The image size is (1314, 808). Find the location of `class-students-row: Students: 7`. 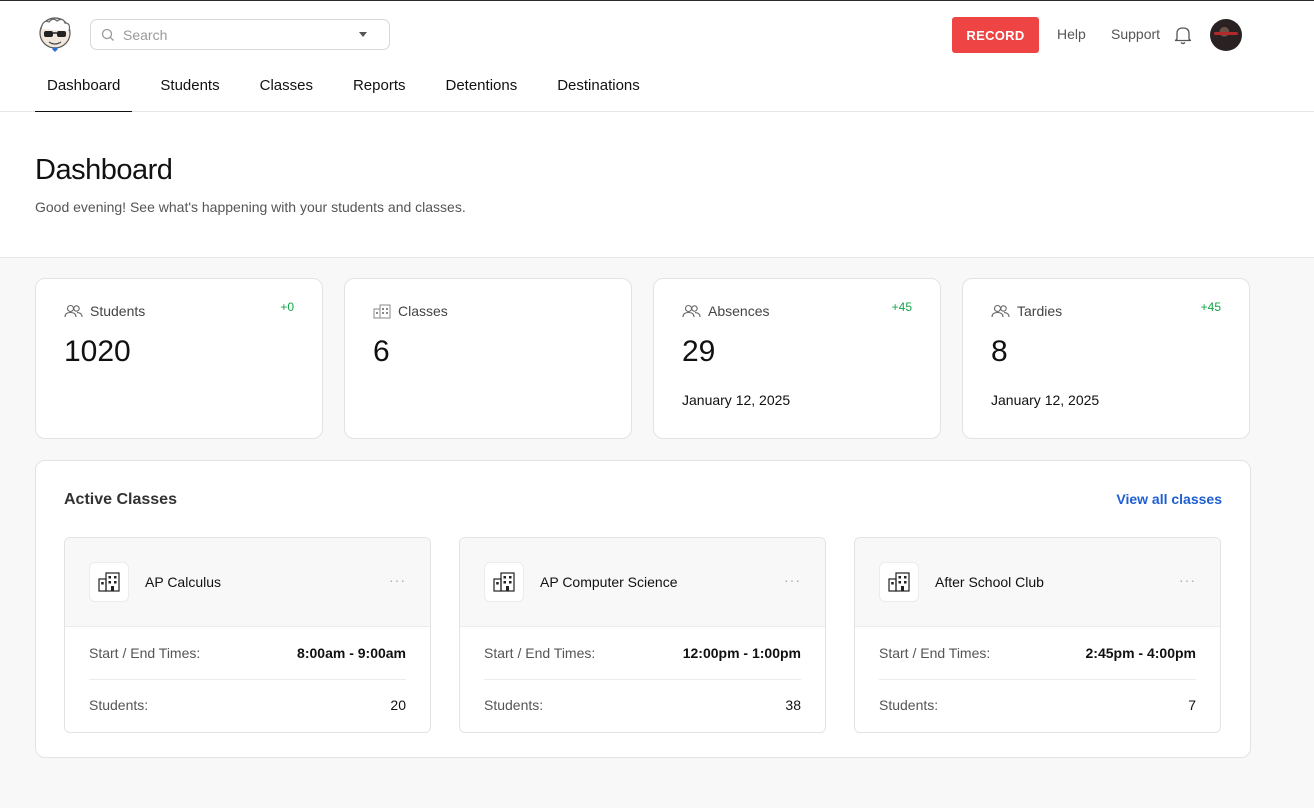

class-students-row: Students: 7 is located at coordinates (1037, 704).